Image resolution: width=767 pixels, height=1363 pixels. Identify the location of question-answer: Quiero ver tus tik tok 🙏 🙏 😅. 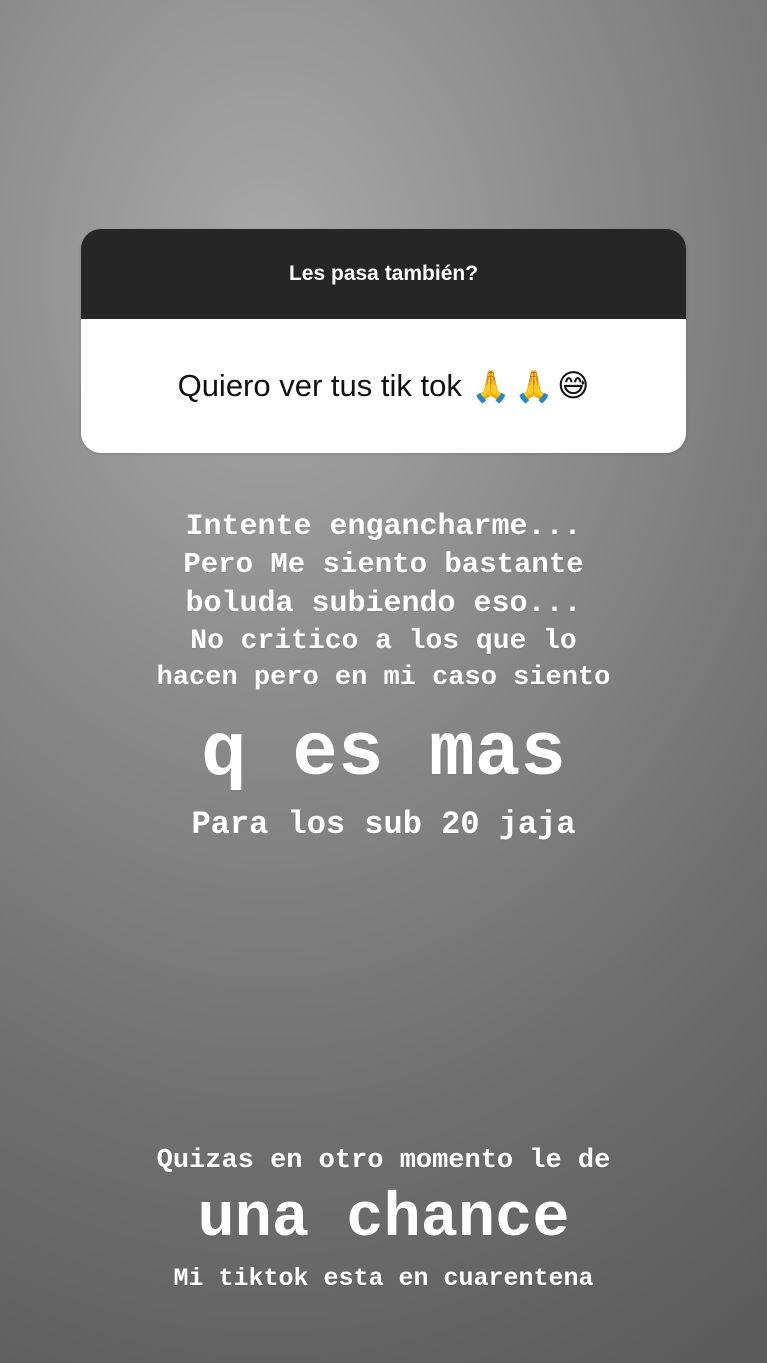
(383, 386).